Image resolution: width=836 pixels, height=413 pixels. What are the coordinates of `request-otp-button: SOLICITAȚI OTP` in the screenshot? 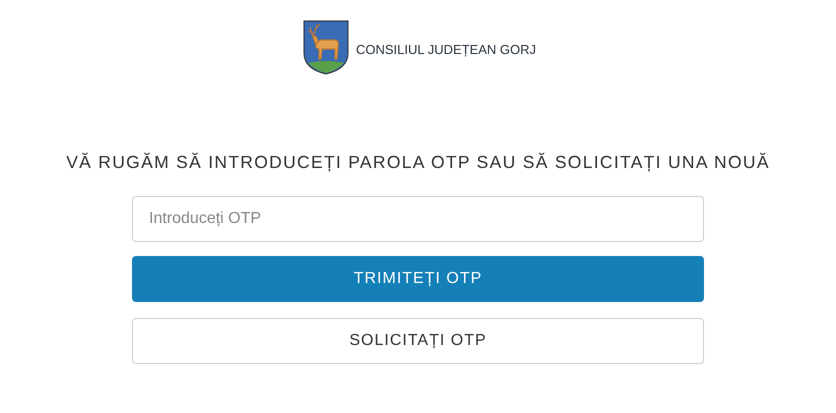 It's located at (418, 341).